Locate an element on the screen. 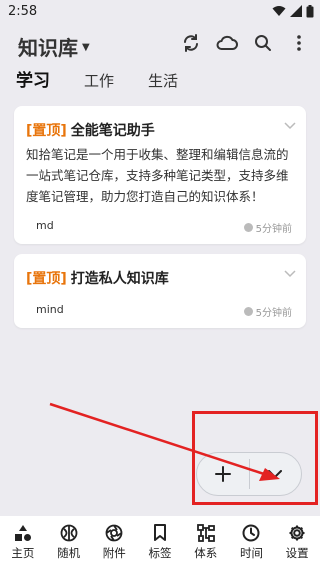 The width and height of the screenshot is (320, 568). note-tag: mind is located at coordinates (50, 309).